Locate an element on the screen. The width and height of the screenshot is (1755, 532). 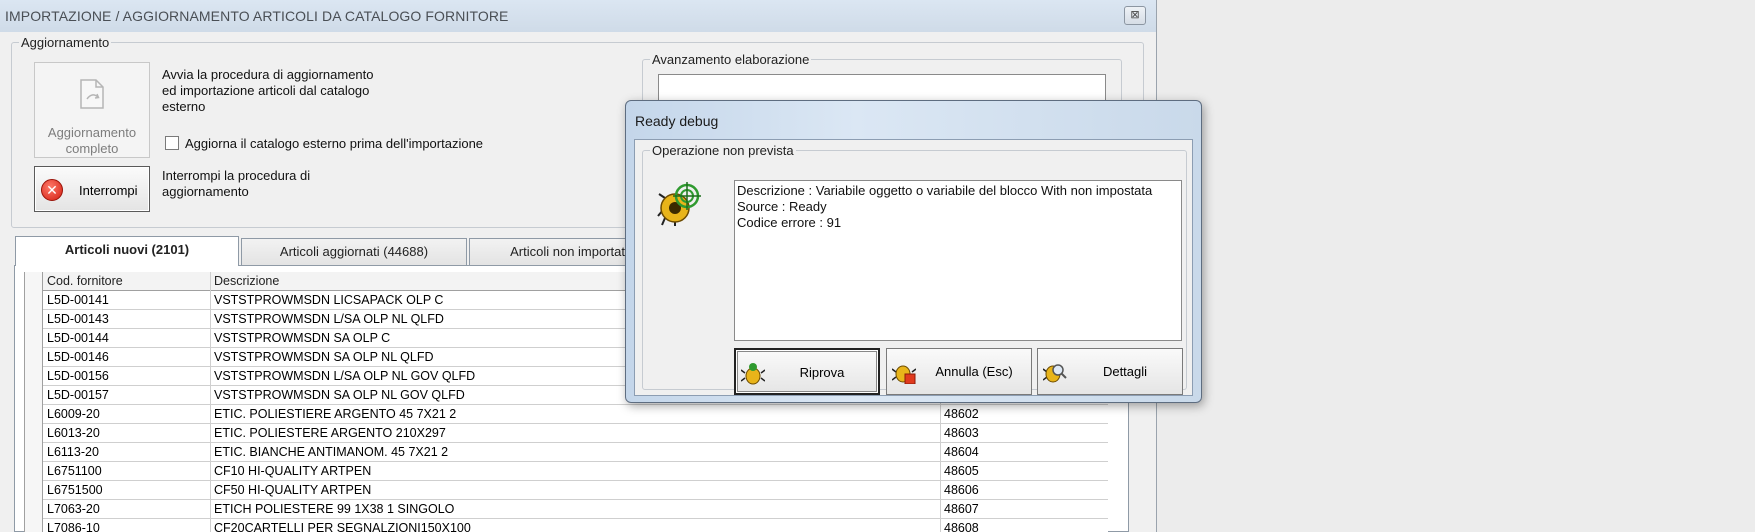
retry-label: Riprova is located at coordinates (822, 372).